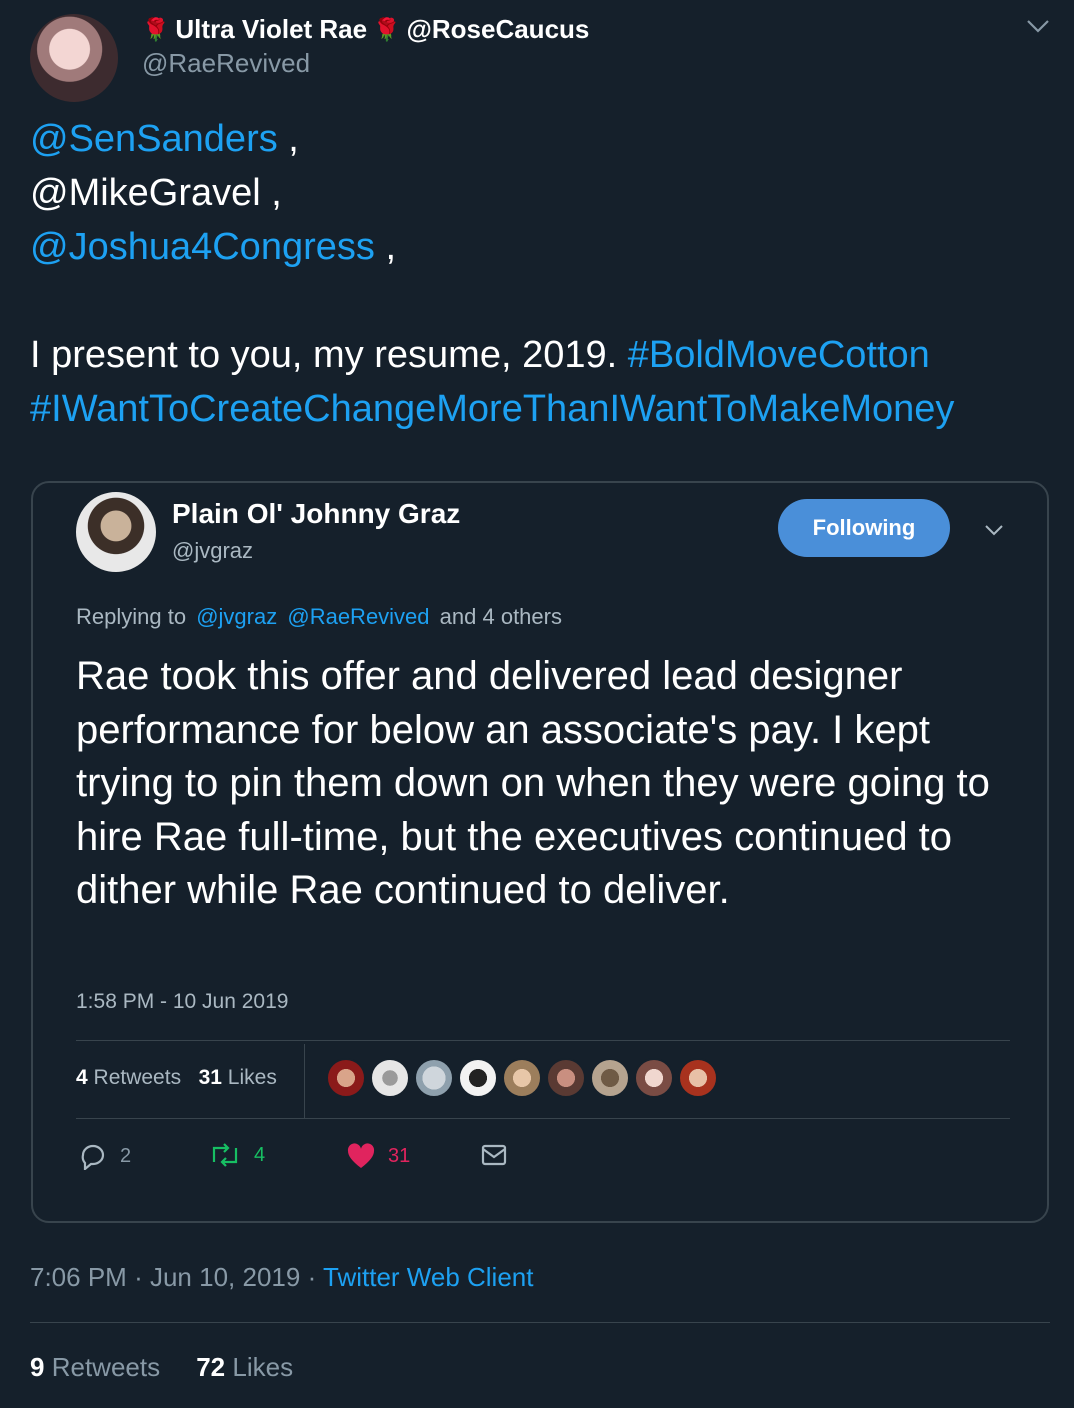 The width and height of the screenshot is (1074, 1408). What do you see at coordinates (131, 616) in the screenshot?
I see `replying-prefix: Replying to` at bounding box center [131, 616].